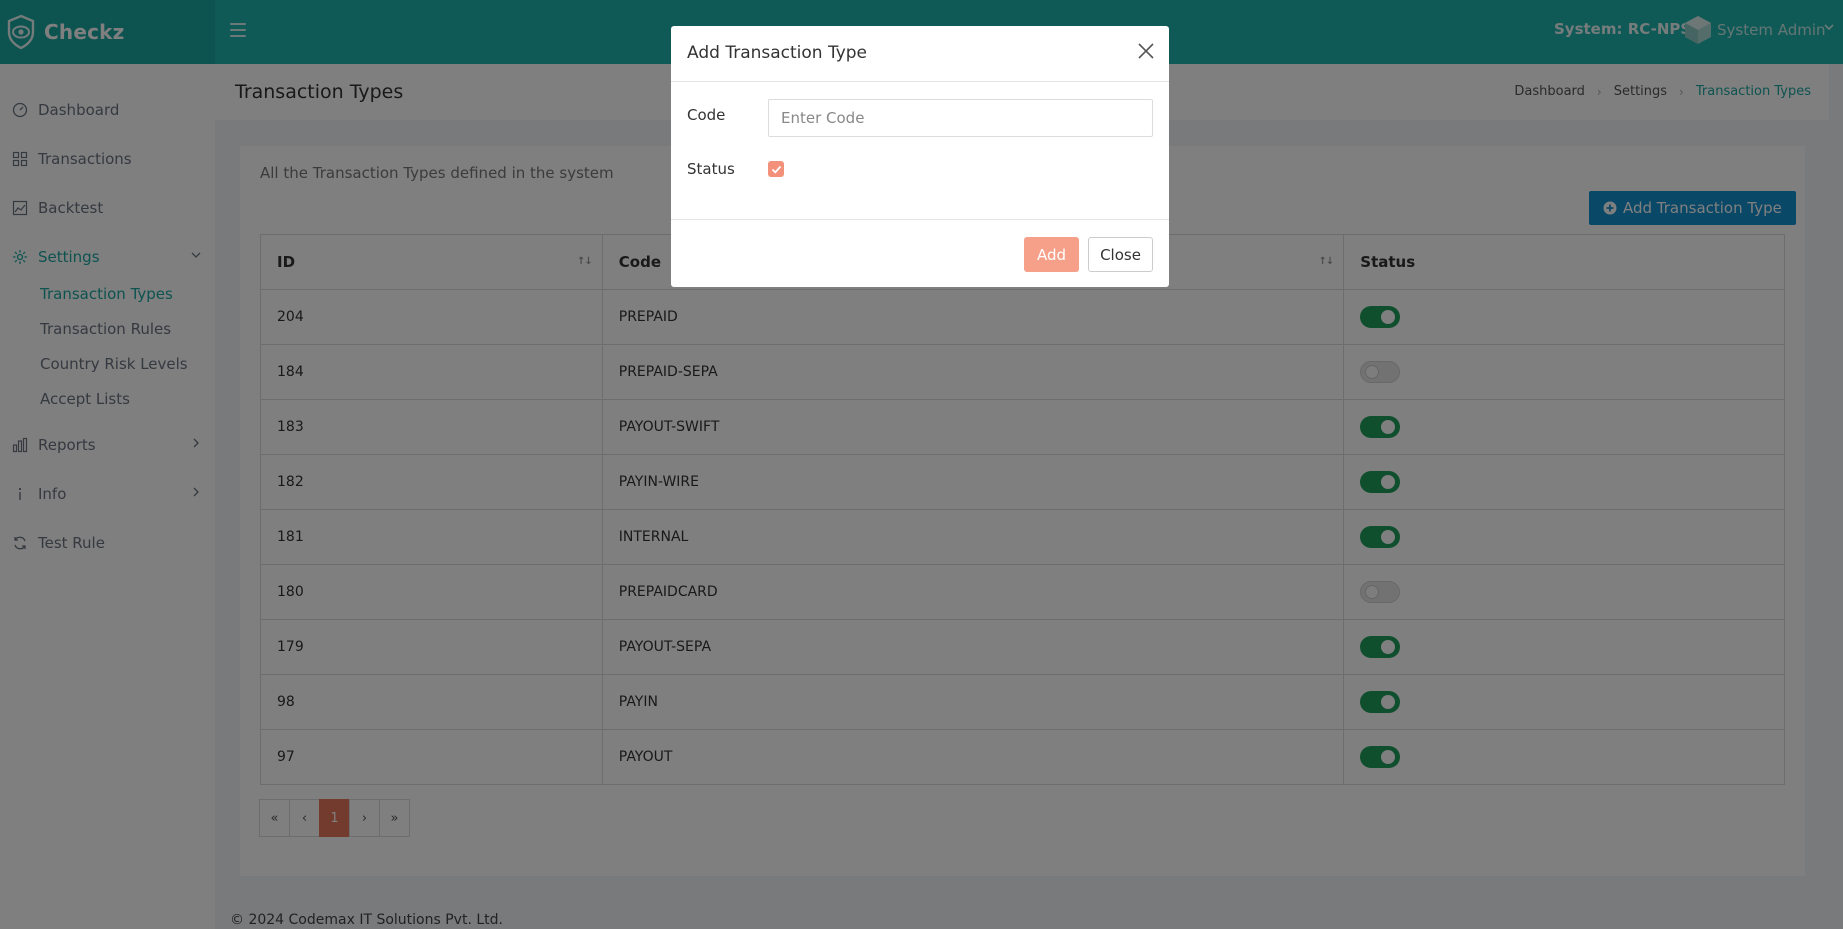 The image size is (1843, 929). I want to click on add-button: Add, so click(1051, 254).